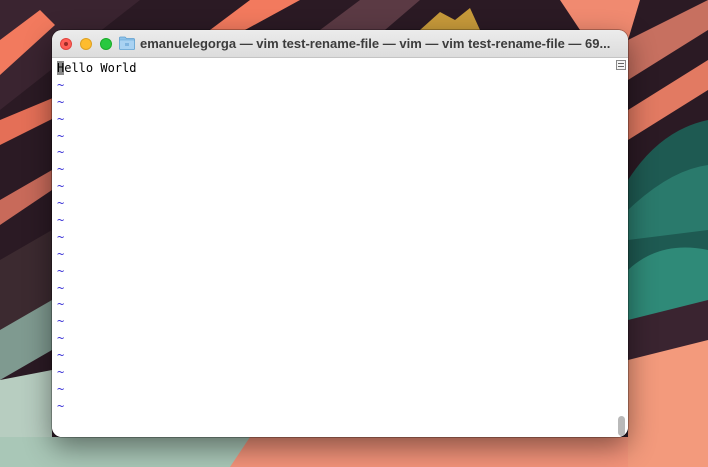  I want to click on buffer-line: Hello World, so click(335, 68).